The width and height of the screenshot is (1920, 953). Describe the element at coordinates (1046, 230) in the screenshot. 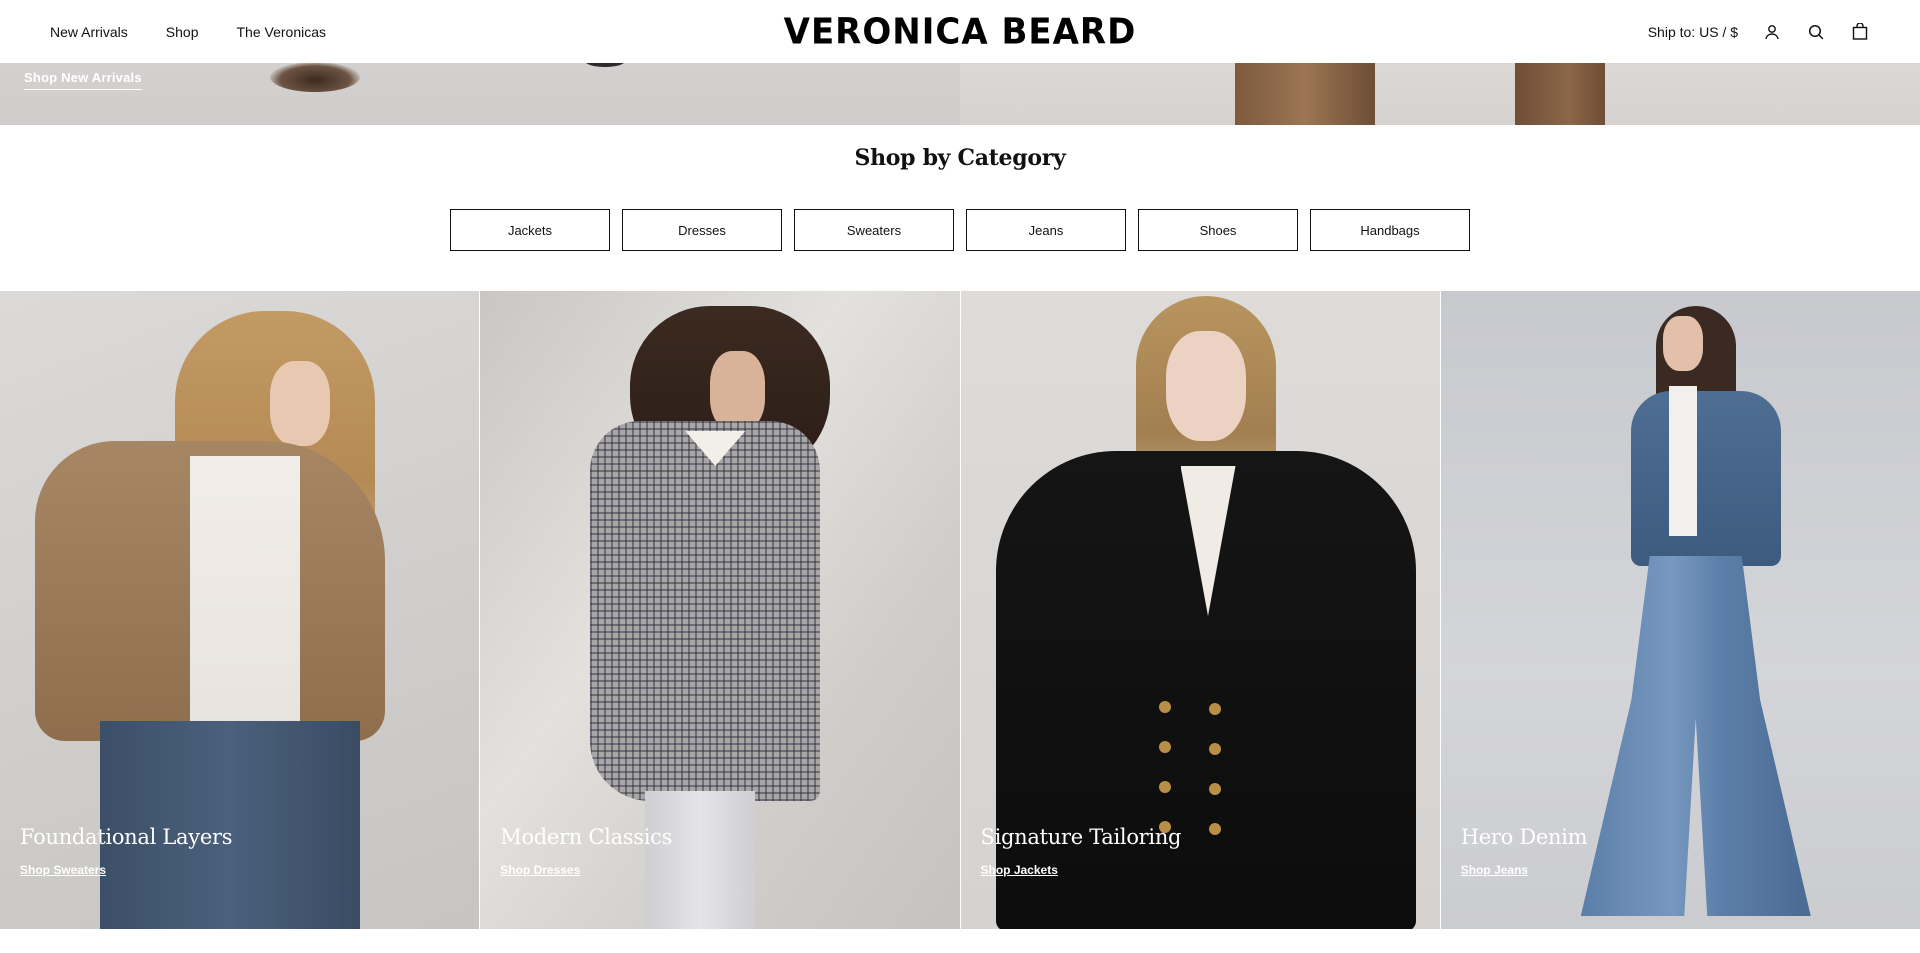

I see `category-button-jeans: Jeans` at that location.